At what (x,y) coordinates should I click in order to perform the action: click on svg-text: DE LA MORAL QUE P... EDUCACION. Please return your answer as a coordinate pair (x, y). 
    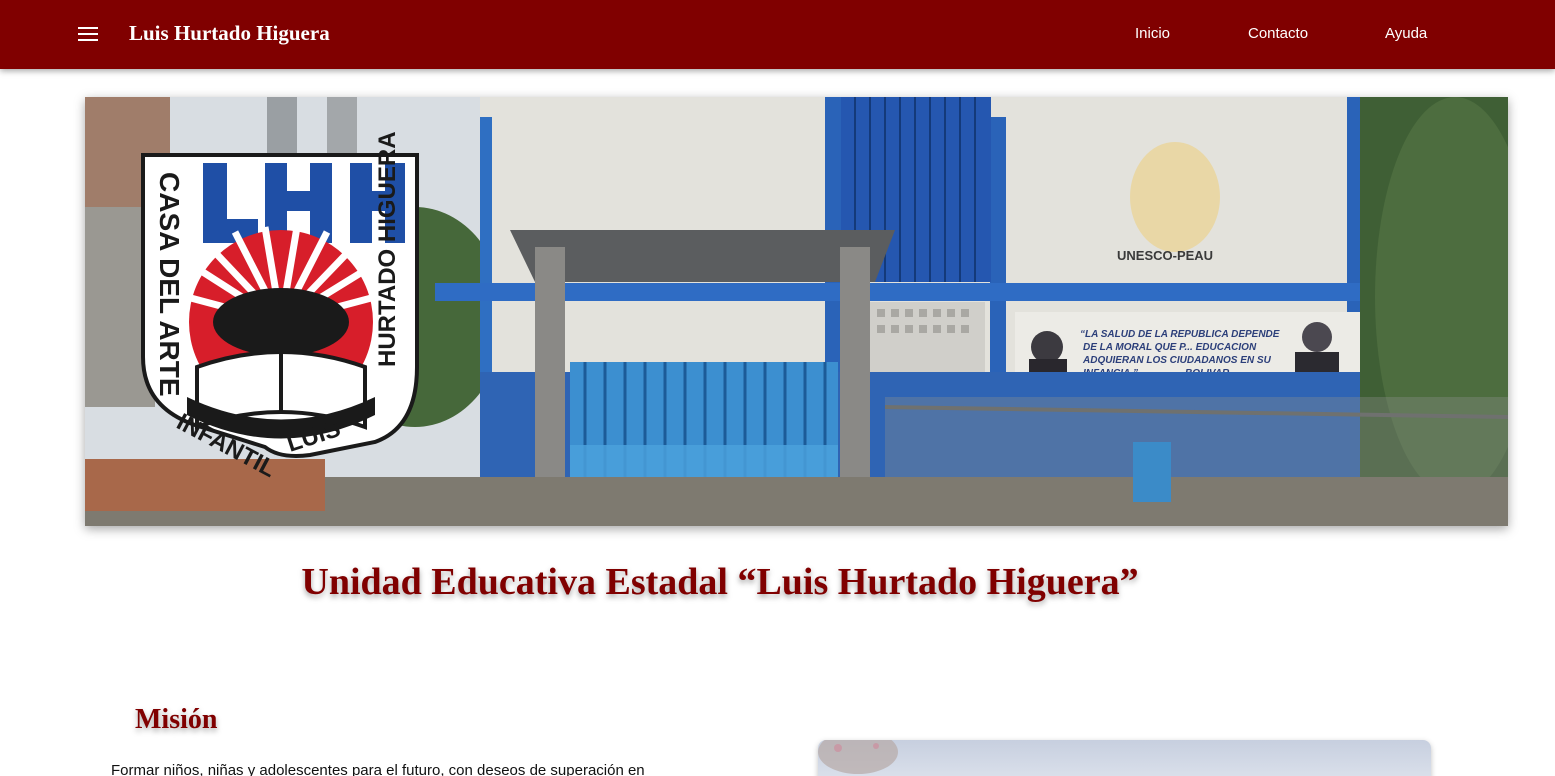
    Looking at the image, I should click on (1170, 347).